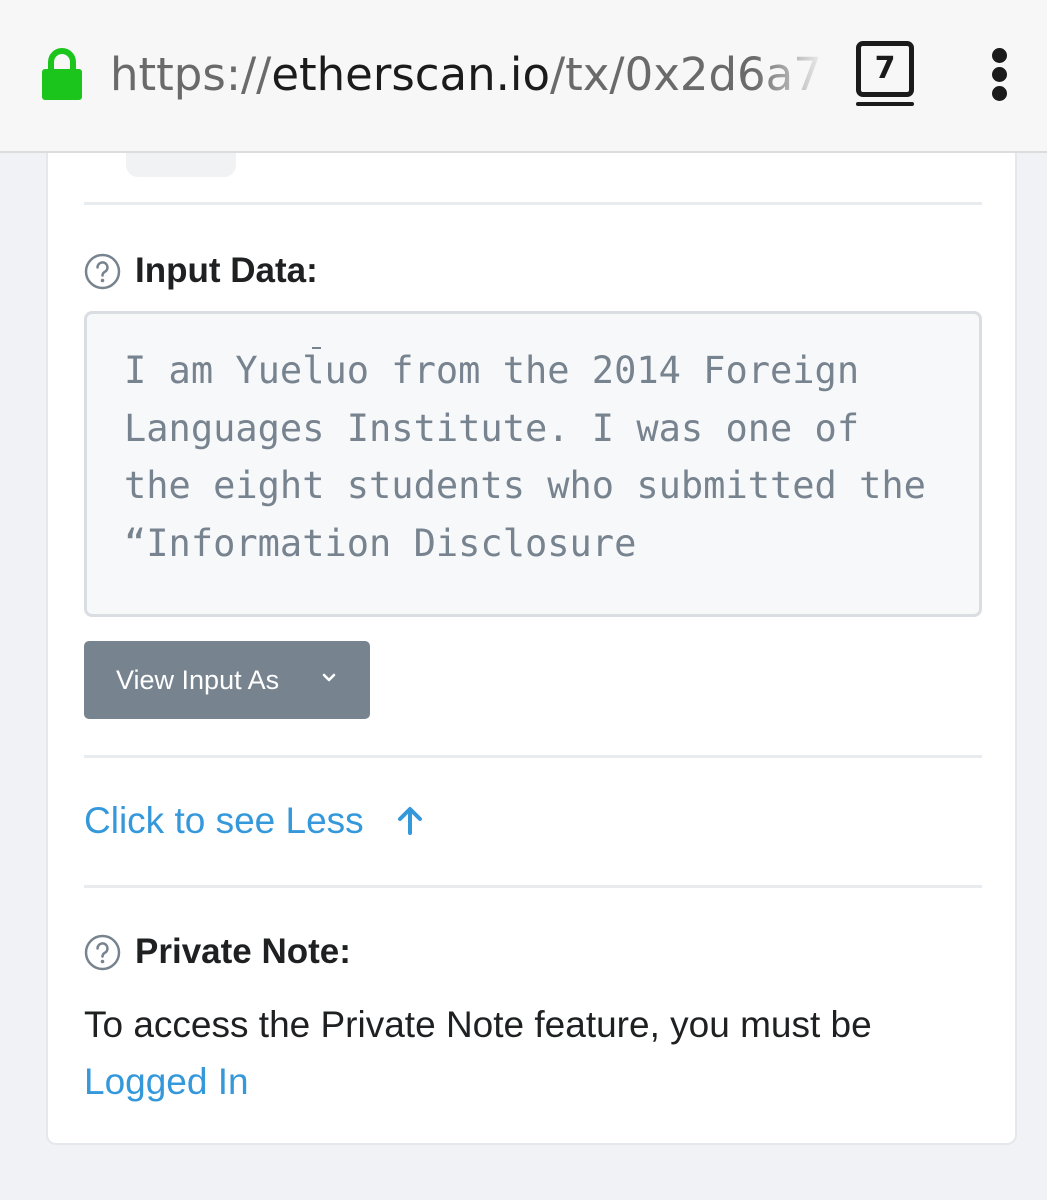 The height and width of the screenshot is (1200, 1047). What do you see at coordinates (885, 69) in the screenshot?
I see `tab-switcher-button: 7` at bounding box center [885, 69].